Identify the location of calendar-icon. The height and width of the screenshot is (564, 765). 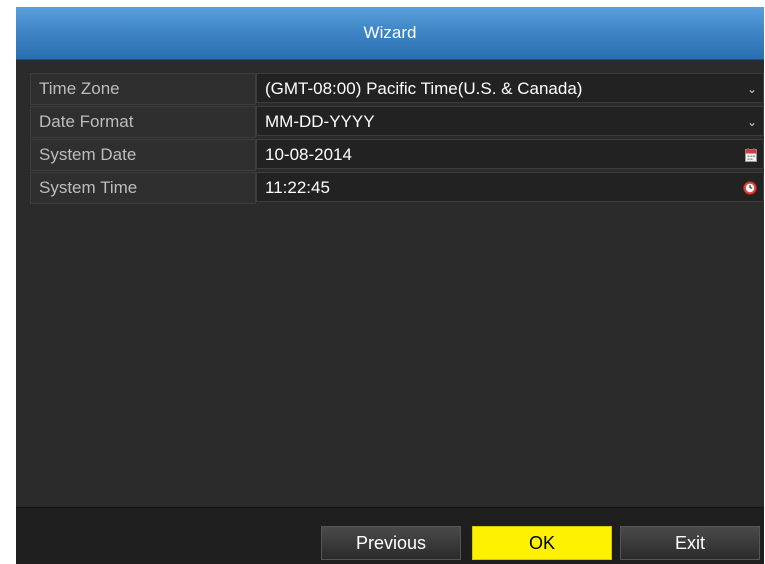
(751, 155).